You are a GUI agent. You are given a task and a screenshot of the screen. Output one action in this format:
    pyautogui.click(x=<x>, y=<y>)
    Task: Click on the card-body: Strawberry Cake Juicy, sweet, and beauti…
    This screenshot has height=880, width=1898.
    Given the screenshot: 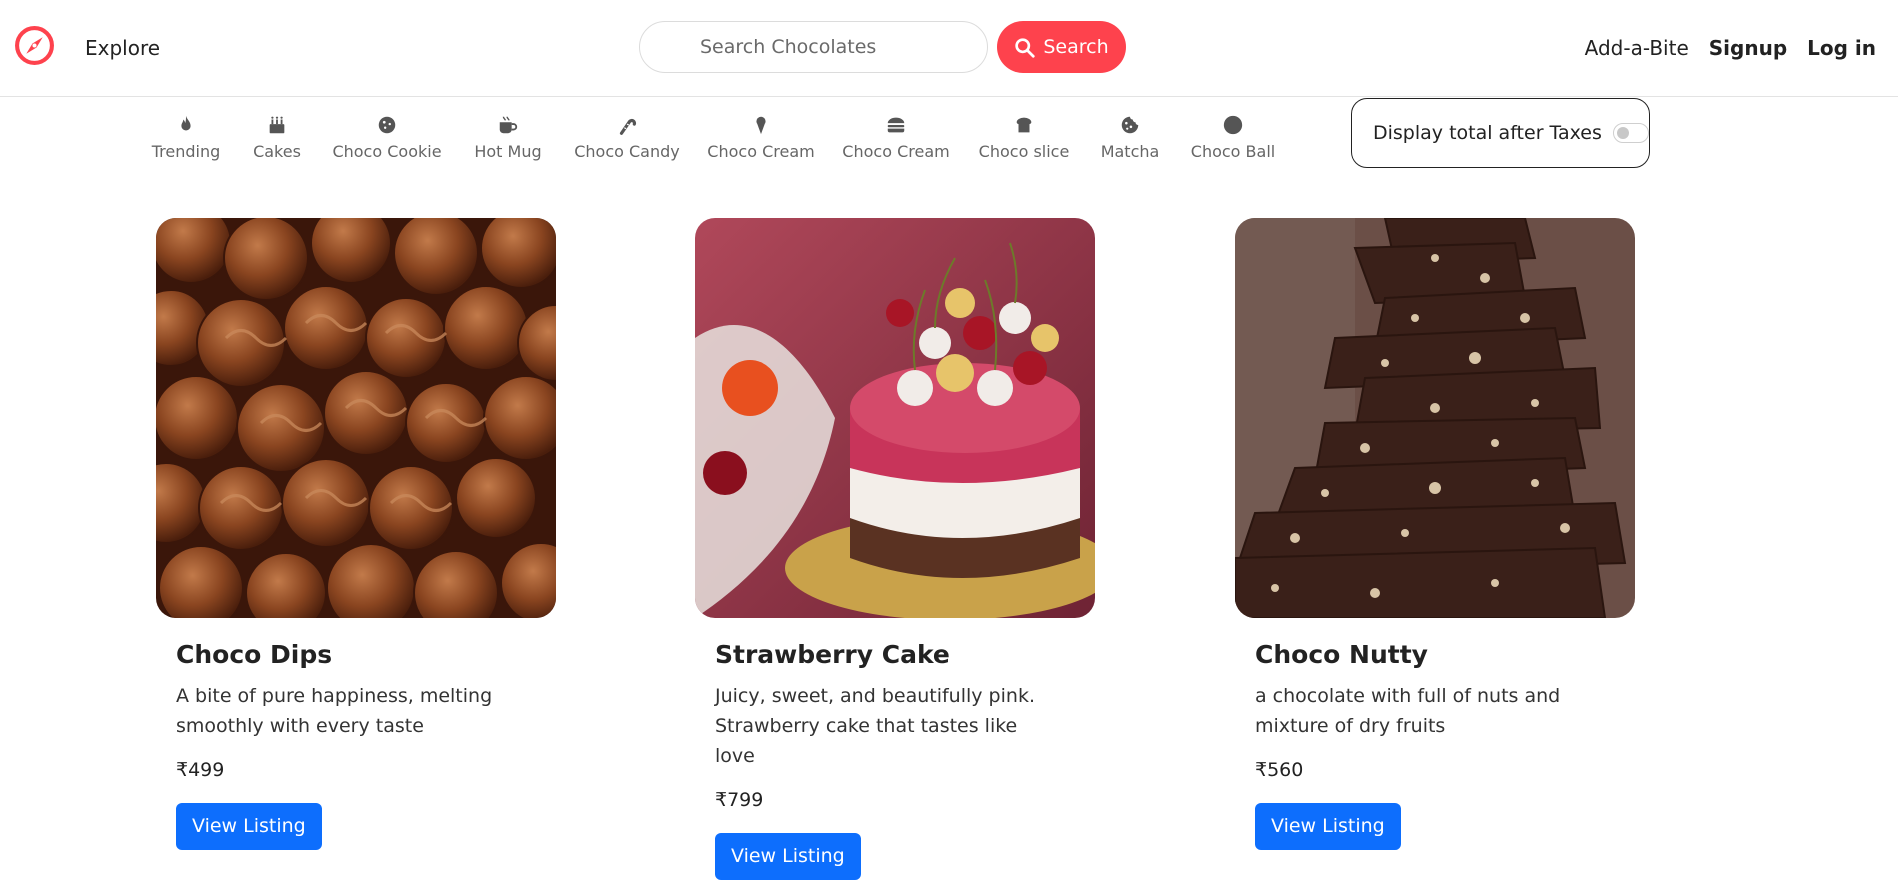 What is the action you would take?
    pyautogui.click(x=895, y=760)
    